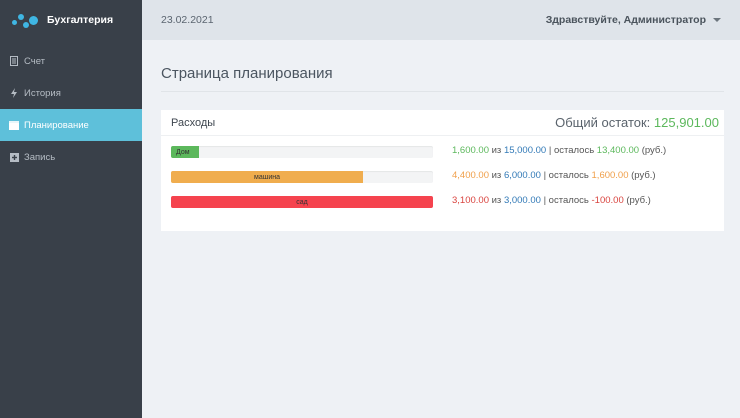 The image size is (740, 418). I want to click on file-icon, so click(14, 61).